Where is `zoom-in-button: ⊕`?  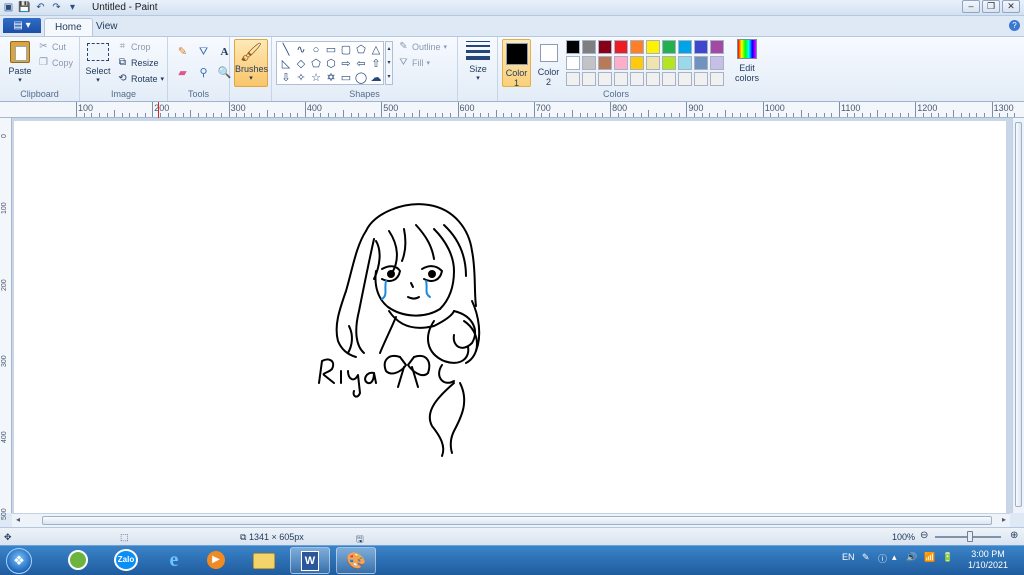 zoom-in-button: ⊕ is located at coordinates (1014, 535).